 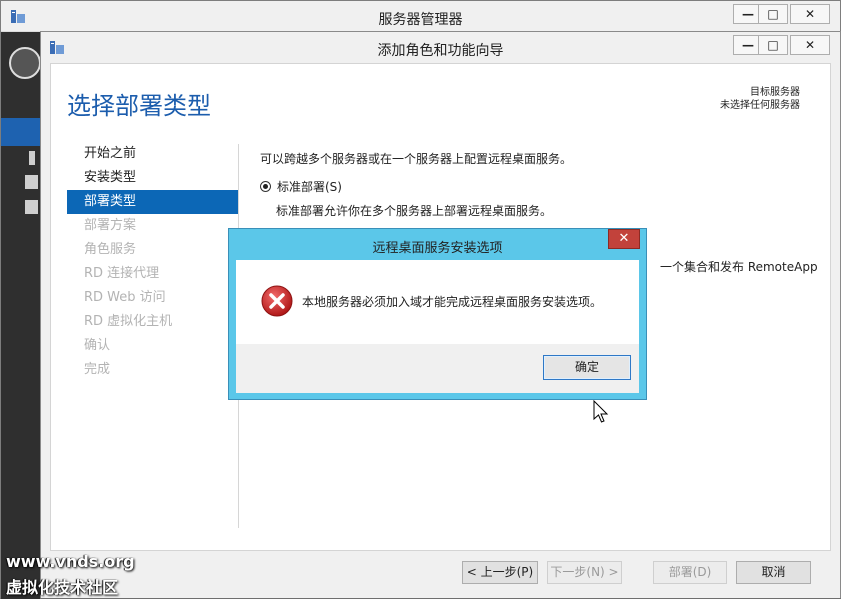 What do you see at coordinates (110, 225) in the screenshot?
I see `step-deployment-scenario: 部署方案` at bounding box center [110, 225].